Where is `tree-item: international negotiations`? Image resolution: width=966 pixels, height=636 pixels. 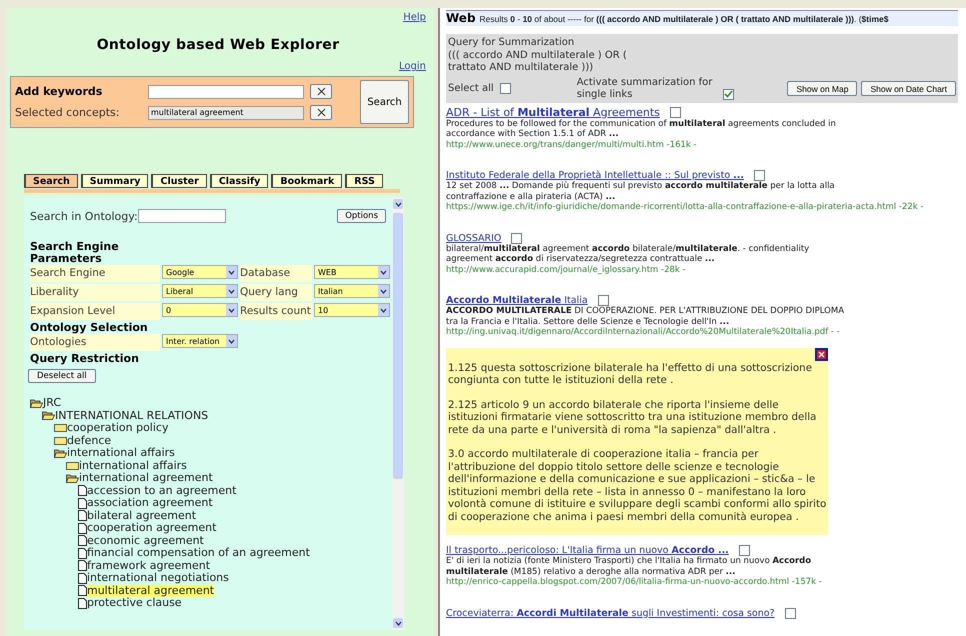 tree-item: international negotiations is located at coordinates (158, 578).